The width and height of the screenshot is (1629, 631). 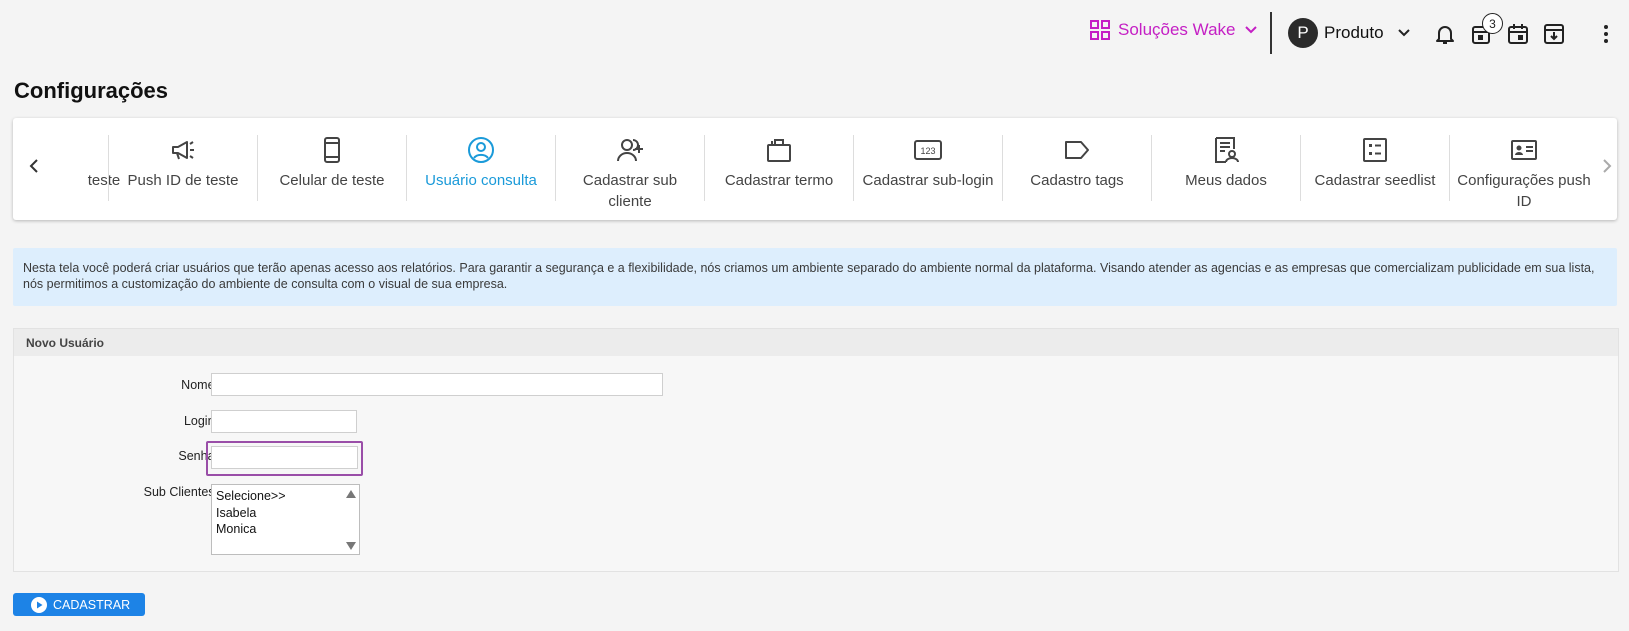 I want to click on tab-celular-teste: Celular de teste, so click(x=332, y=176).